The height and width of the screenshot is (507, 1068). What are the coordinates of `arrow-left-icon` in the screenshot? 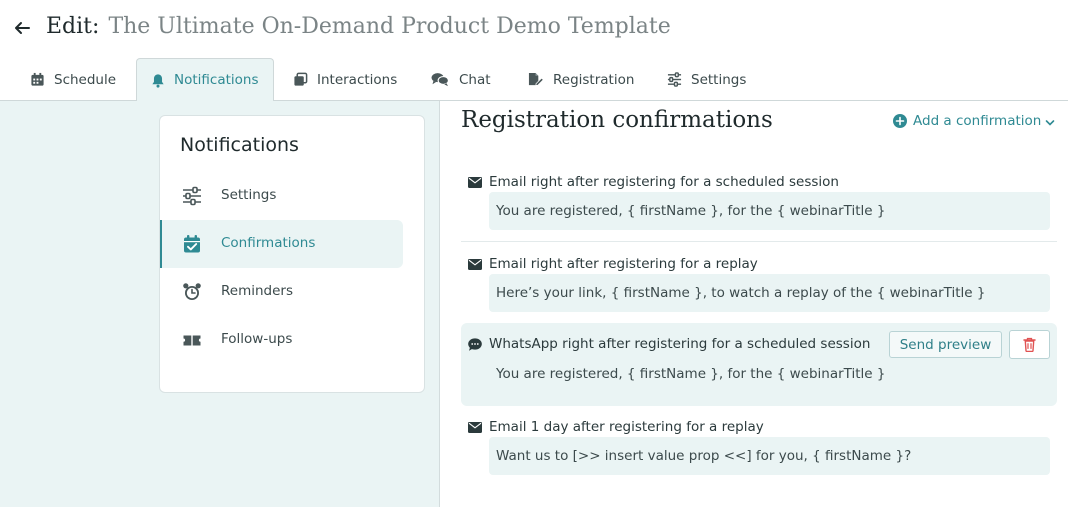 It's located at (23, 29).